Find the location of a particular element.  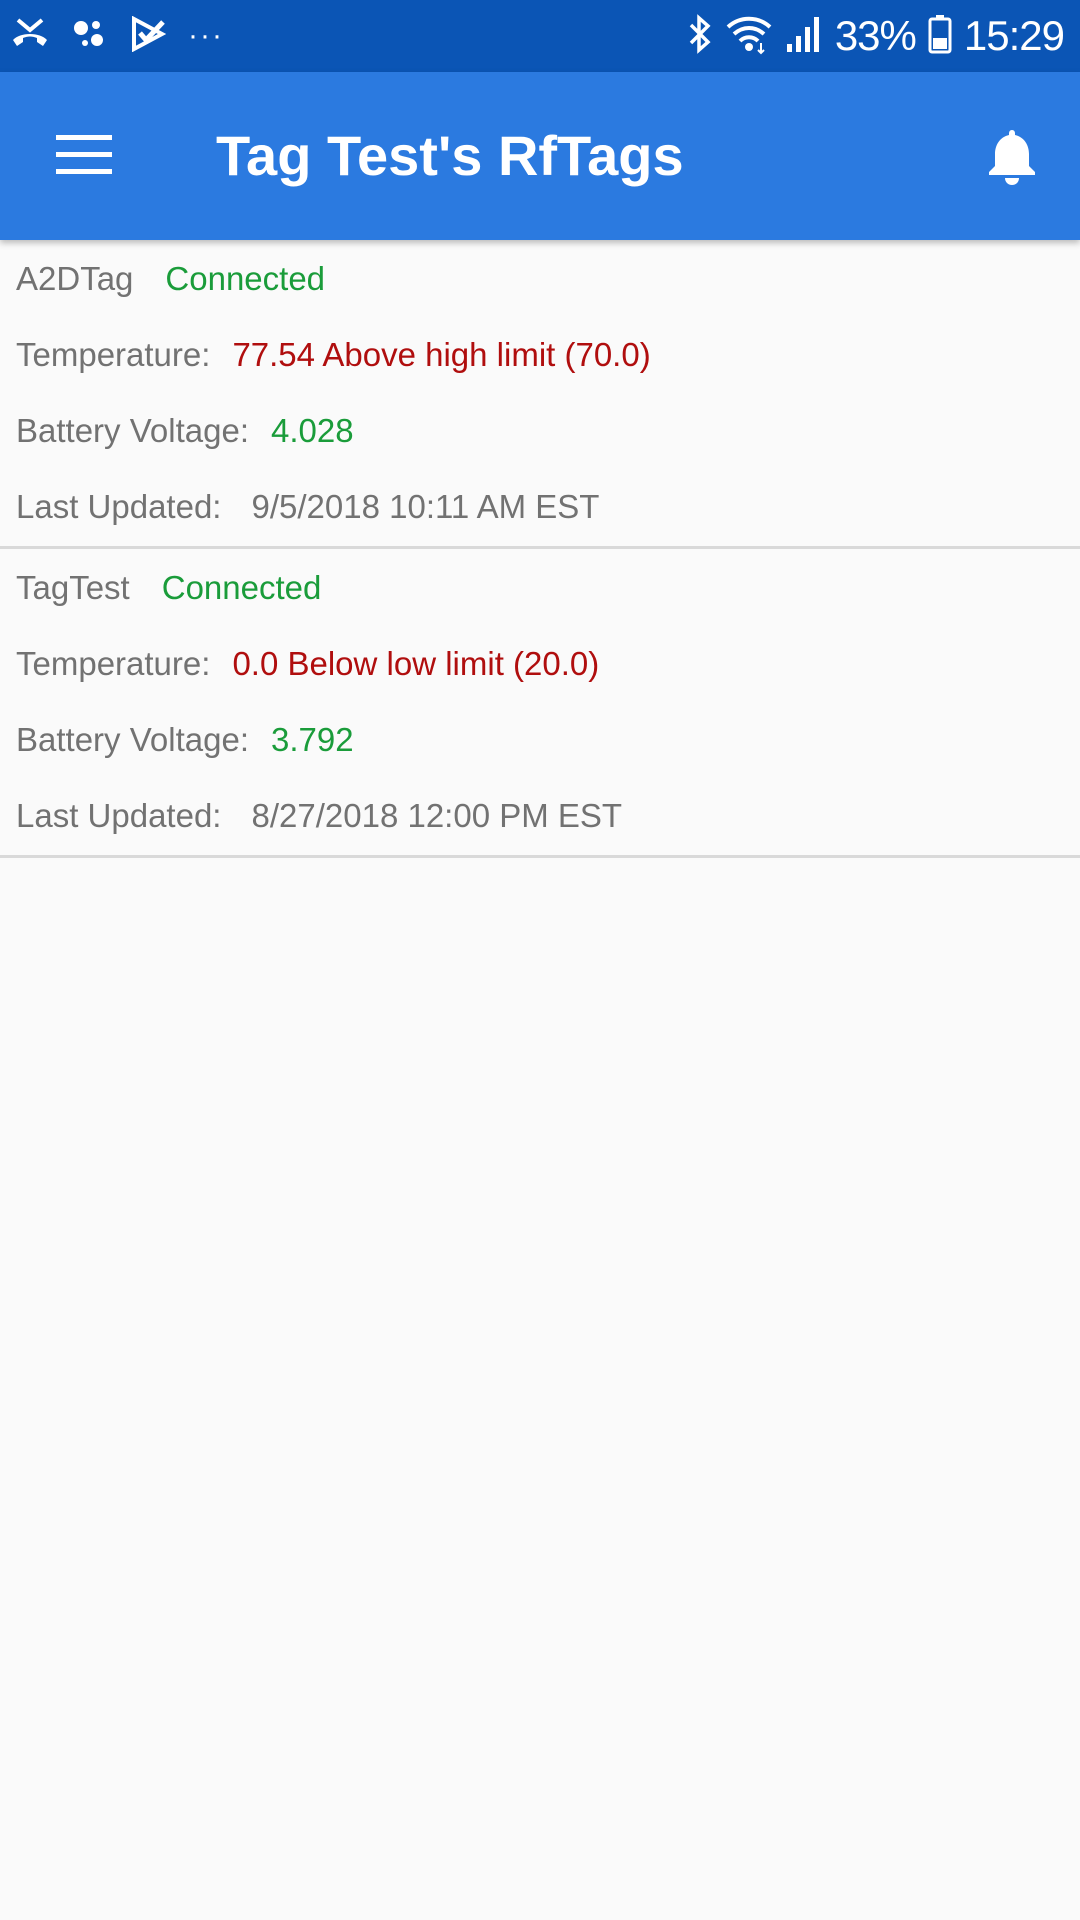

status-left-icons: ··· is located at coordinates (117, 36).